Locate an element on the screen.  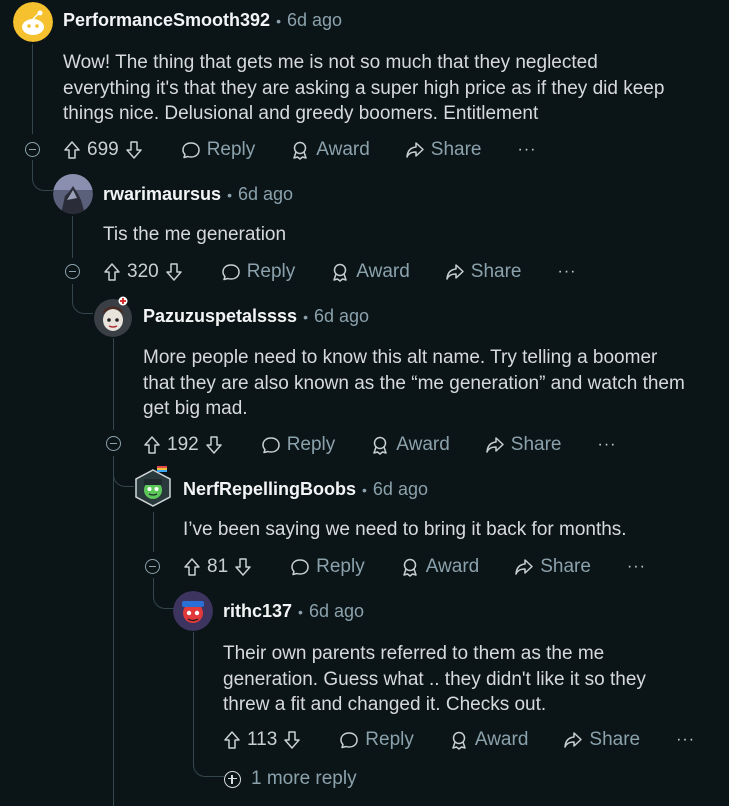
more-replies-button: 1 more reply is located at coordinates (290, 779).